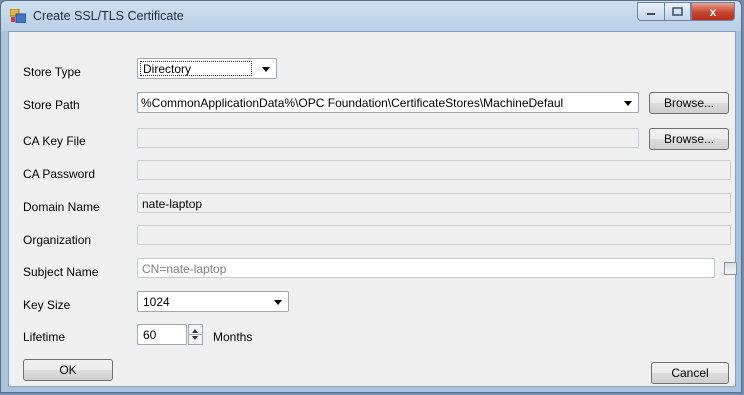  What do you see at coordinates (59, 174) in the screenshot?
I see `ca-password-label: CA Password` at bounding box center [59, 174].